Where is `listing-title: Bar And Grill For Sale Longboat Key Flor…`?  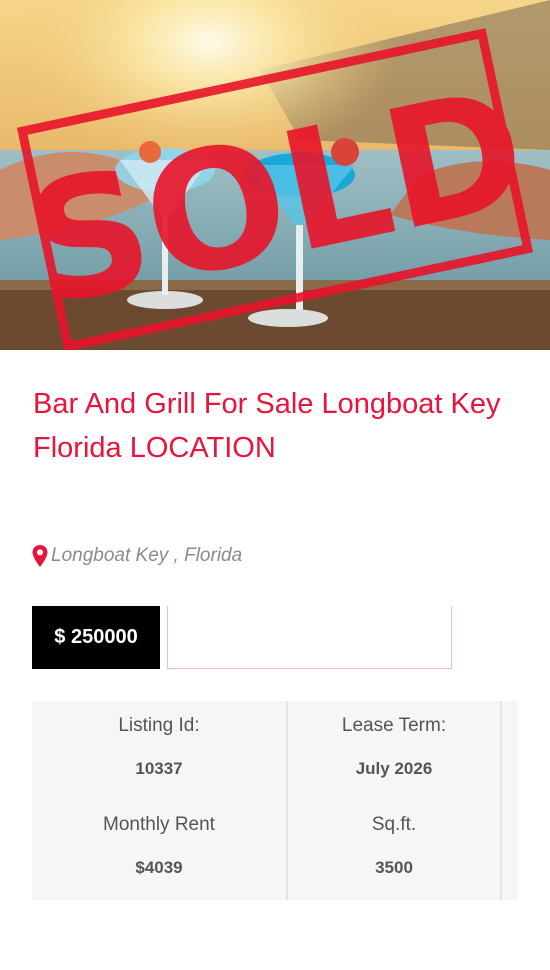 listing-title: Bar And Grill For Sale Longboat Key Flor… is located at coordinates (273, 426).